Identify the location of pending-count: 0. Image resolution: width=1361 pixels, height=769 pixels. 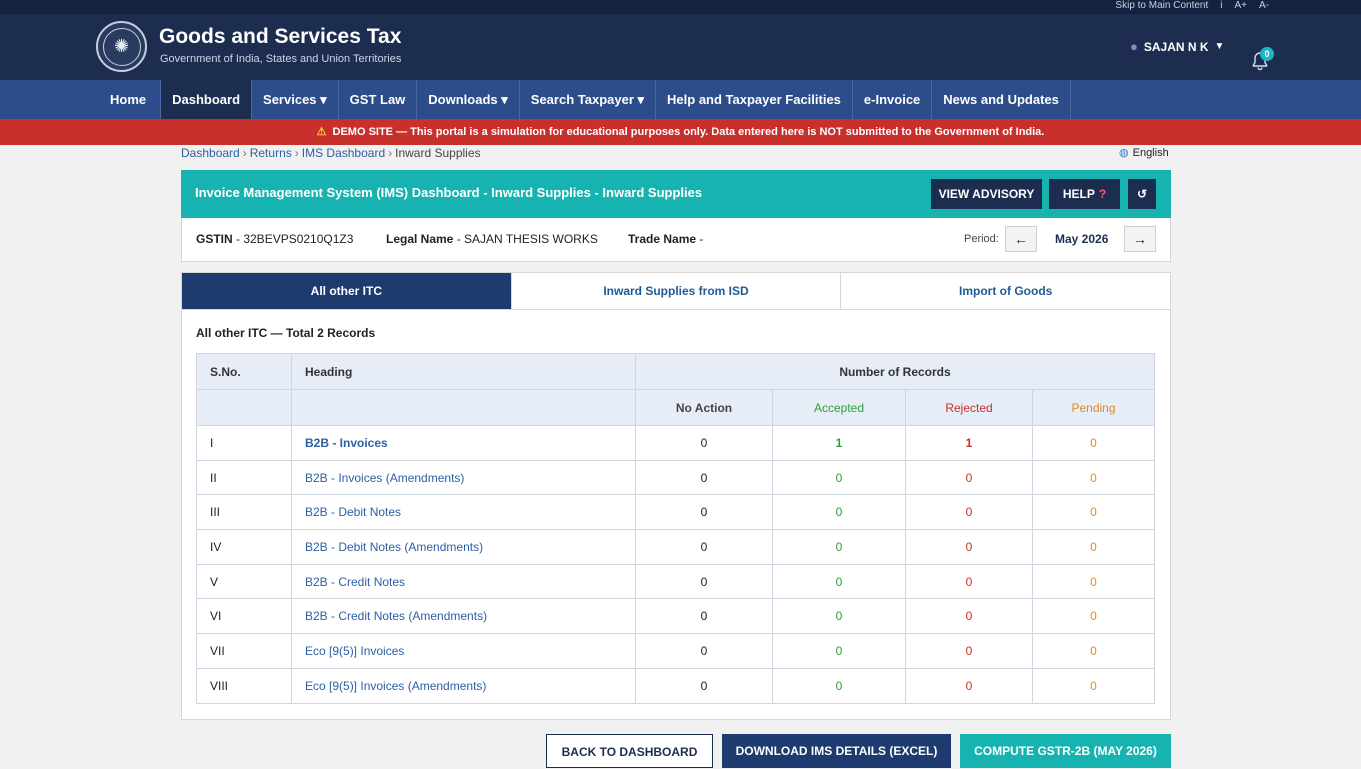
(1093, 442).